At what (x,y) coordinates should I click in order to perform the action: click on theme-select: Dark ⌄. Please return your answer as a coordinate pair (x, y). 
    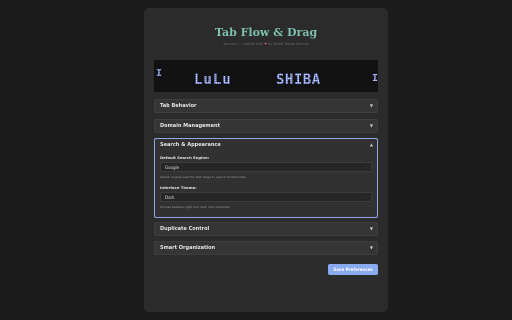
    Looking at the image, I should click on (266, 197).